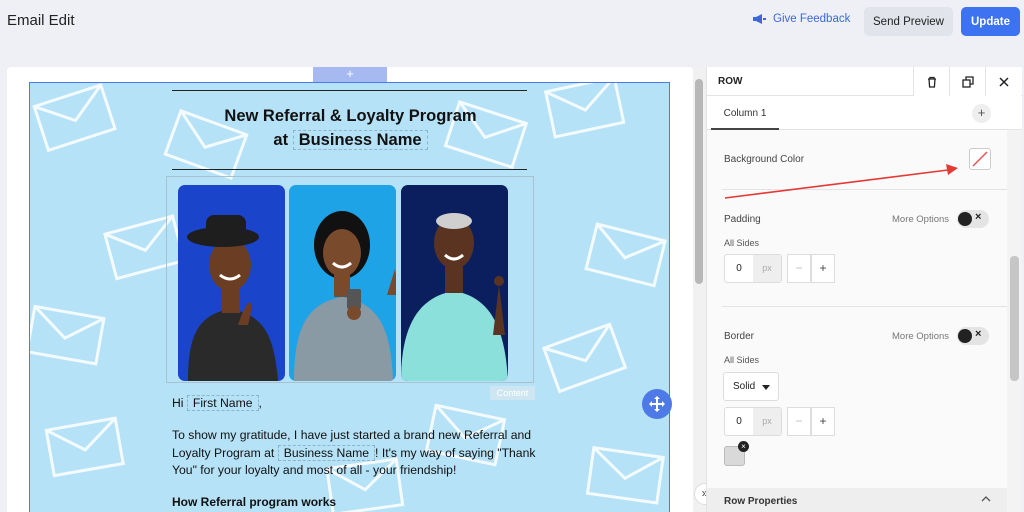  I want to click on greeting-hi: Hi, so click(178, 403).